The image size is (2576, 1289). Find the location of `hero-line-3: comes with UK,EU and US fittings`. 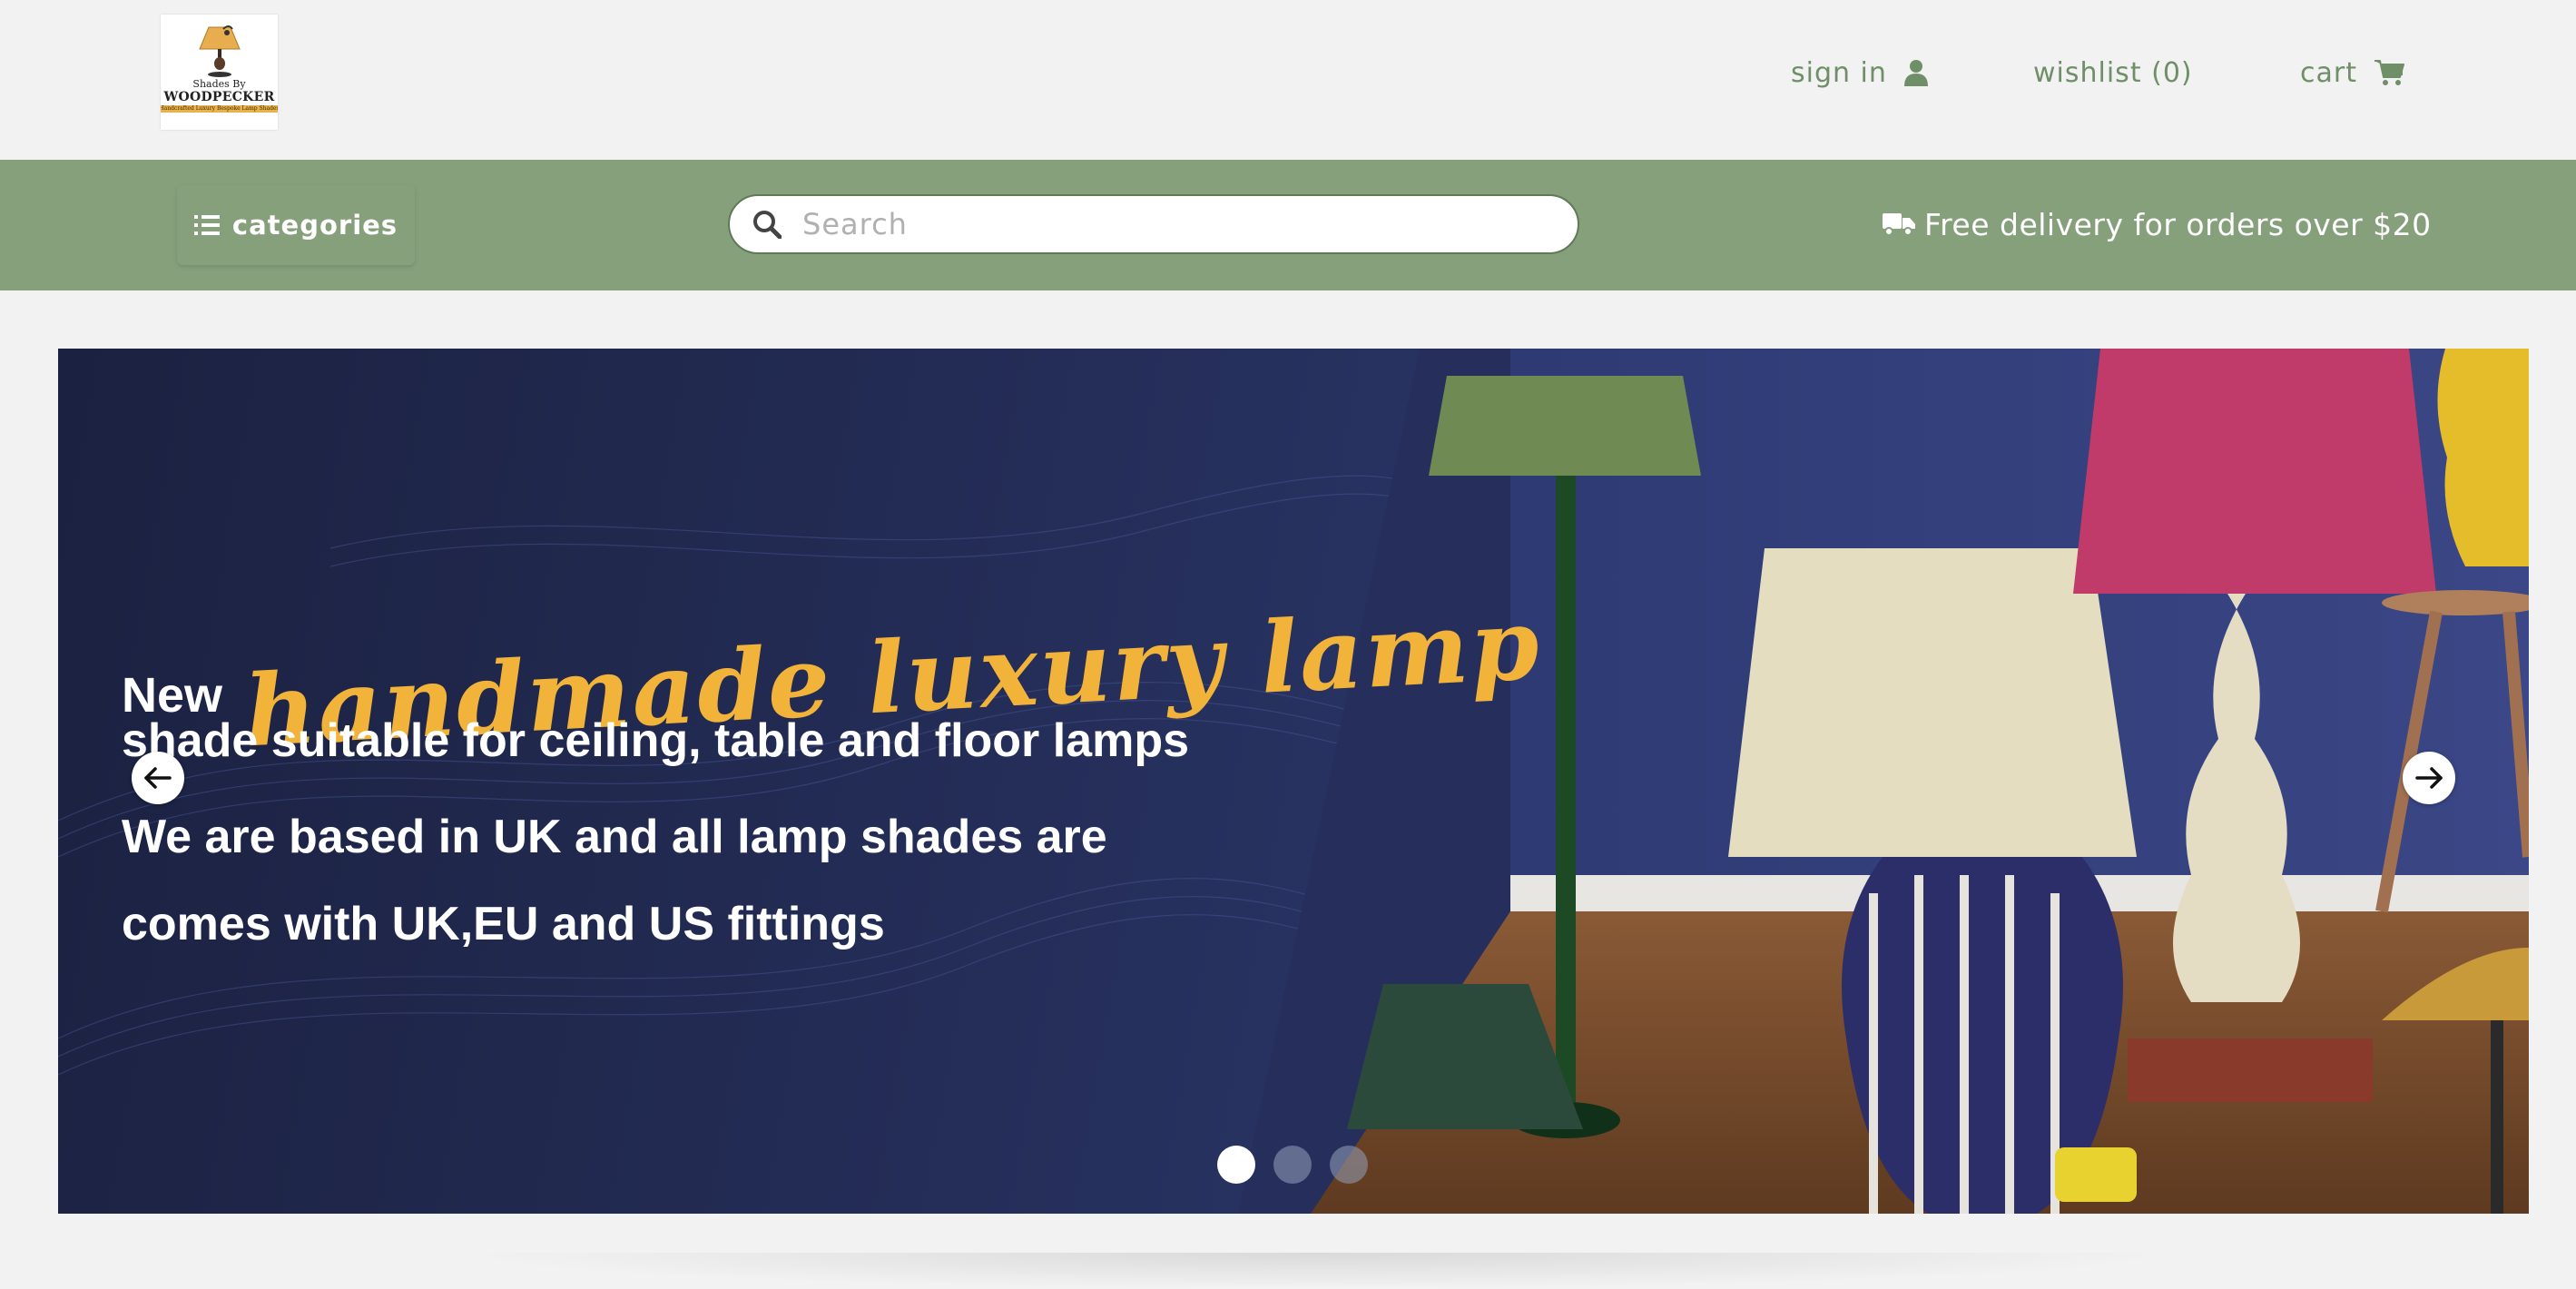

hero-line-3: comes with UK,EU and US fittings is located at coordinates (503, 924).